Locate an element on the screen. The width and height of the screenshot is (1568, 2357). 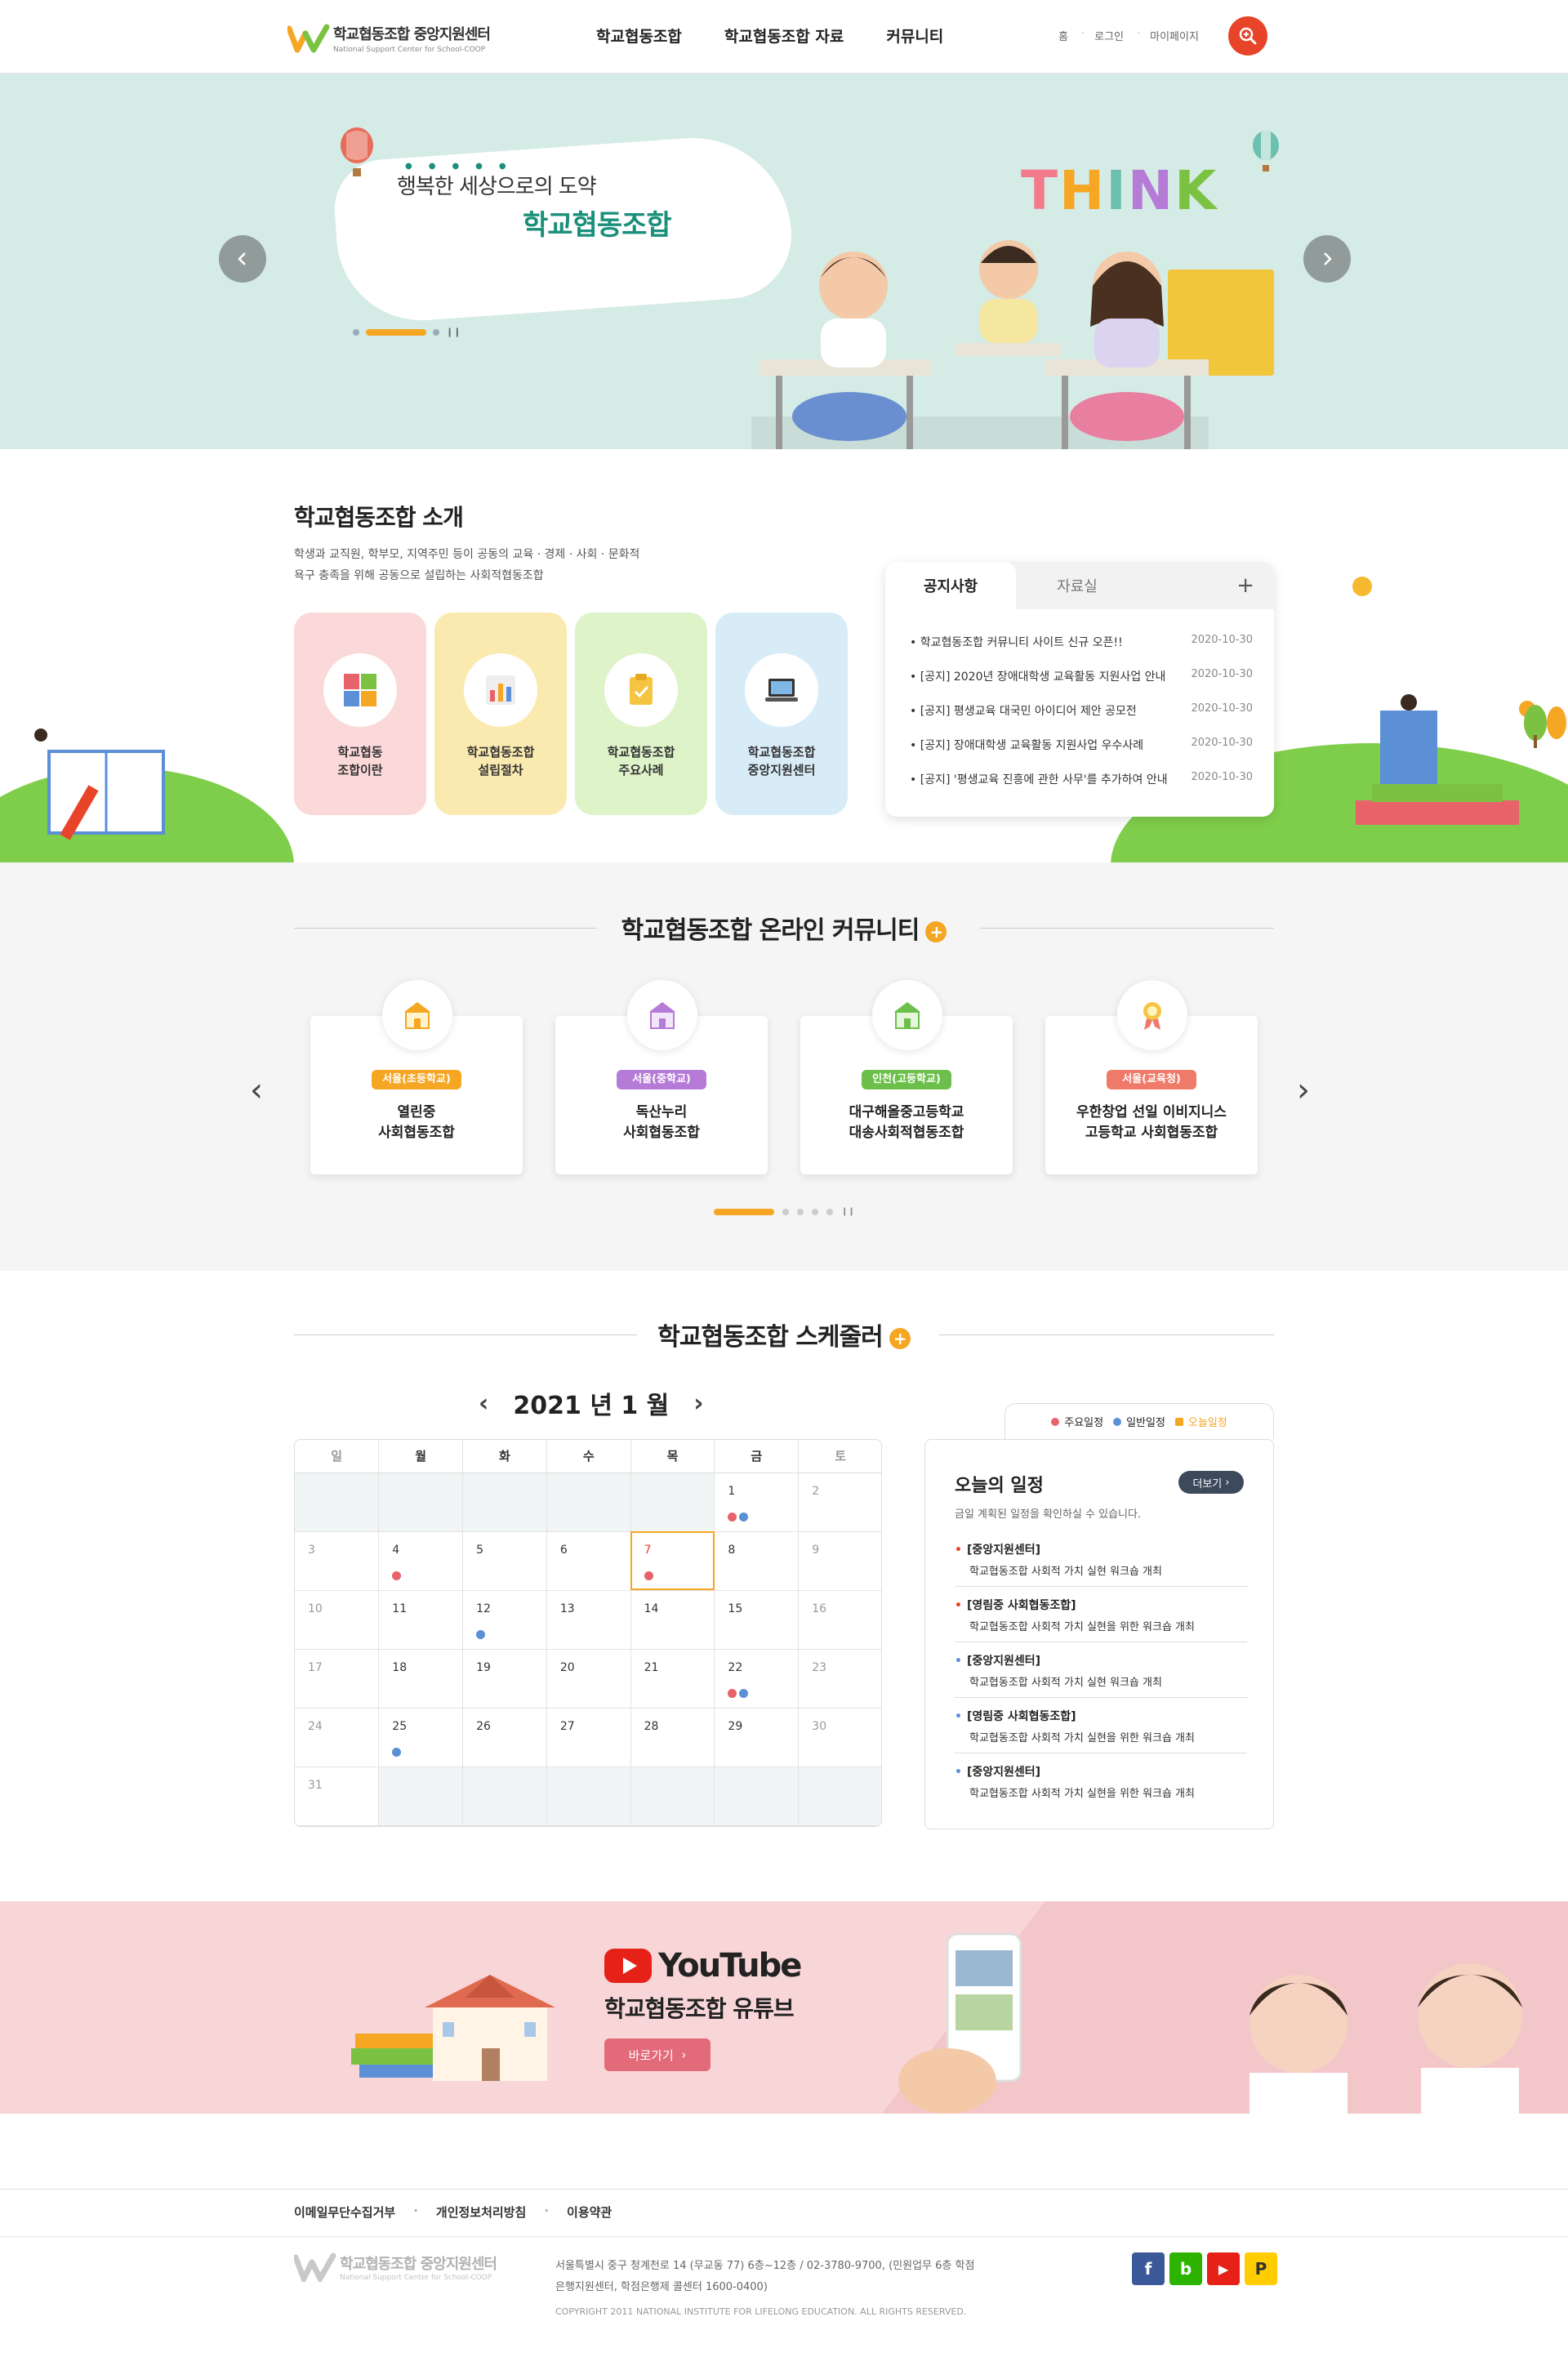
calendar-day: 22 is located at coordinates (757, 1679).